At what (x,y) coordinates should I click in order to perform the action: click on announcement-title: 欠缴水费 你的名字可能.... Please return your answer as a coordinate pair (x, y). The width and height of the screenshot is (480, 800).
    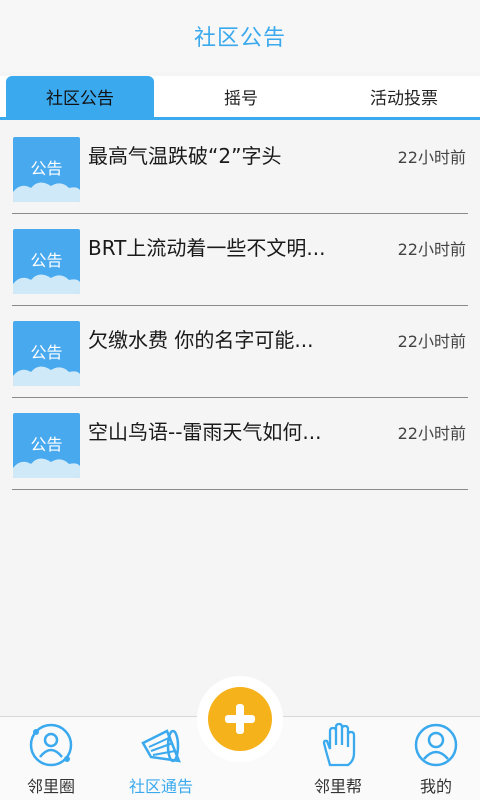
    Looking at the image, I should click on (201, 340).